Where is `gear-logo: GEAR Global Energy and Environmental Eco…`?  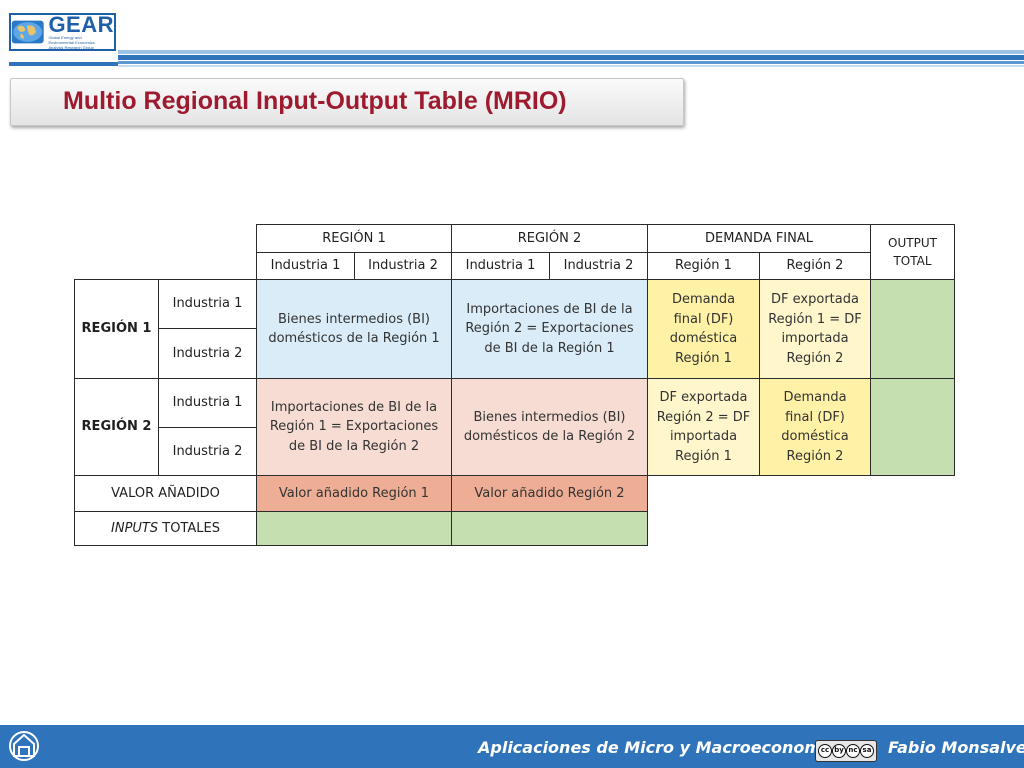 gear-logo: GEAR Global Energy and Environmental Eco… is located at coordinates (62, 32).